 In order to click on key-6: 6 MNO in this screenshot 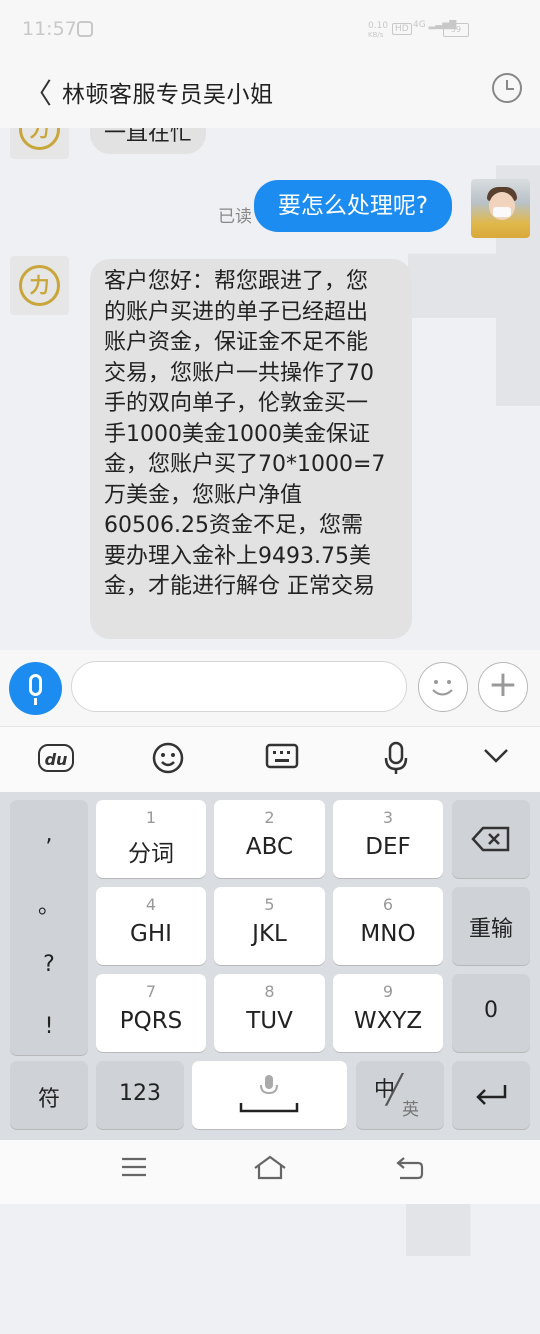, I will do `click(388, 926)`.